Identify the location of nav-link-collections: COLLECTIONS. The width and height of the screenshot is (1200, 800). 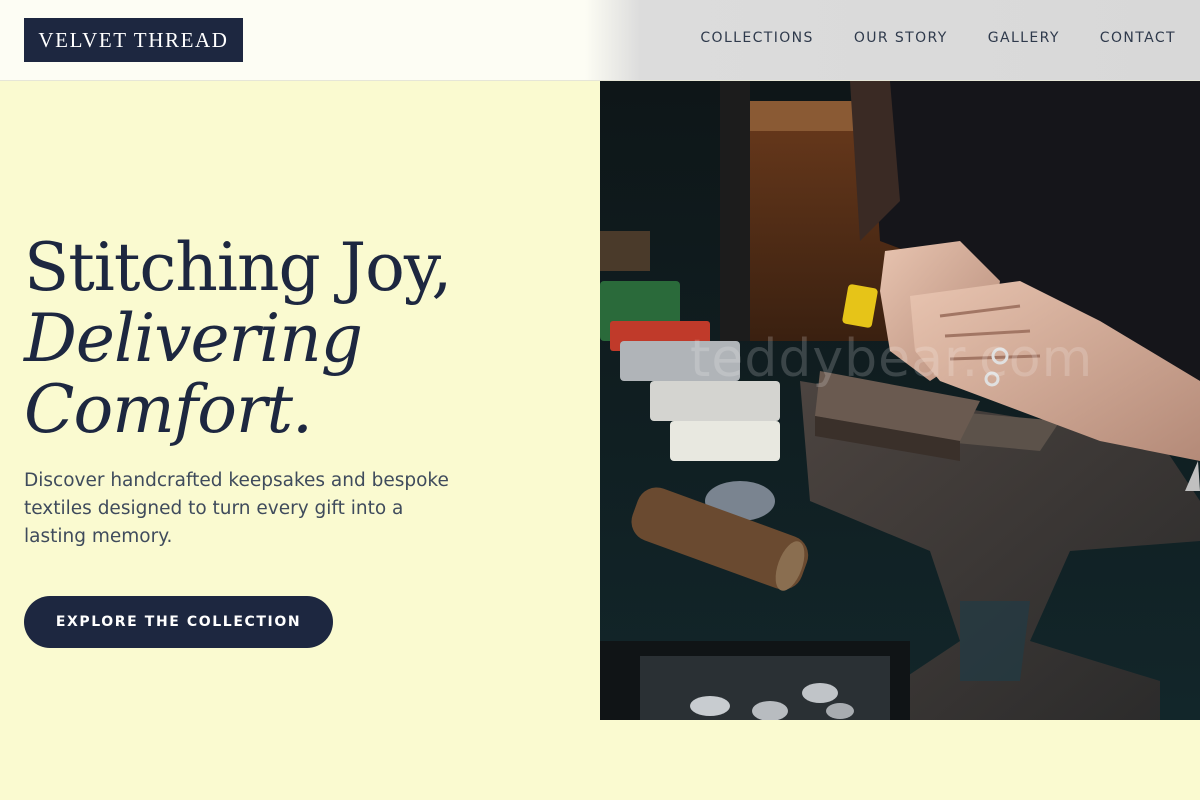
(756, 38).